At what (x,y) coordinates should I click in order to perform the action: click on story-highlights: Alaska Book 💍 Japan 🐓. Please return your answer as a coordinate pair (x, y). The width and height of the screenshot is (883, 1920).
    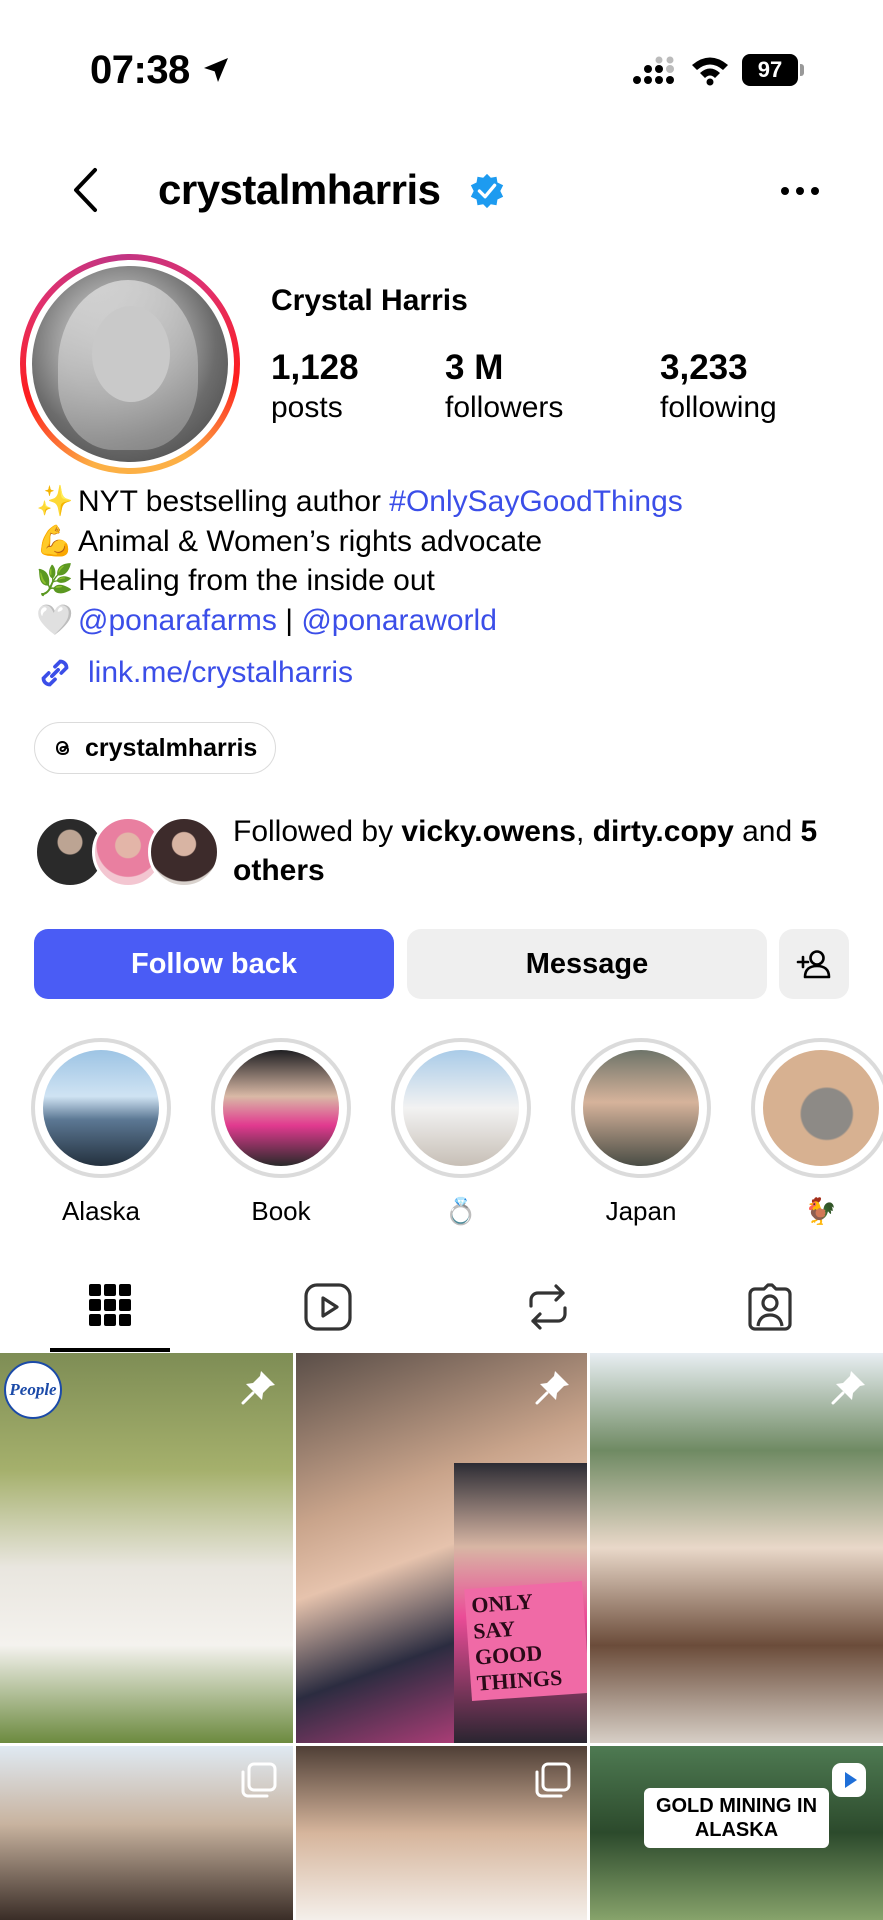
    Looking at the image, I should click on (441, 1133).